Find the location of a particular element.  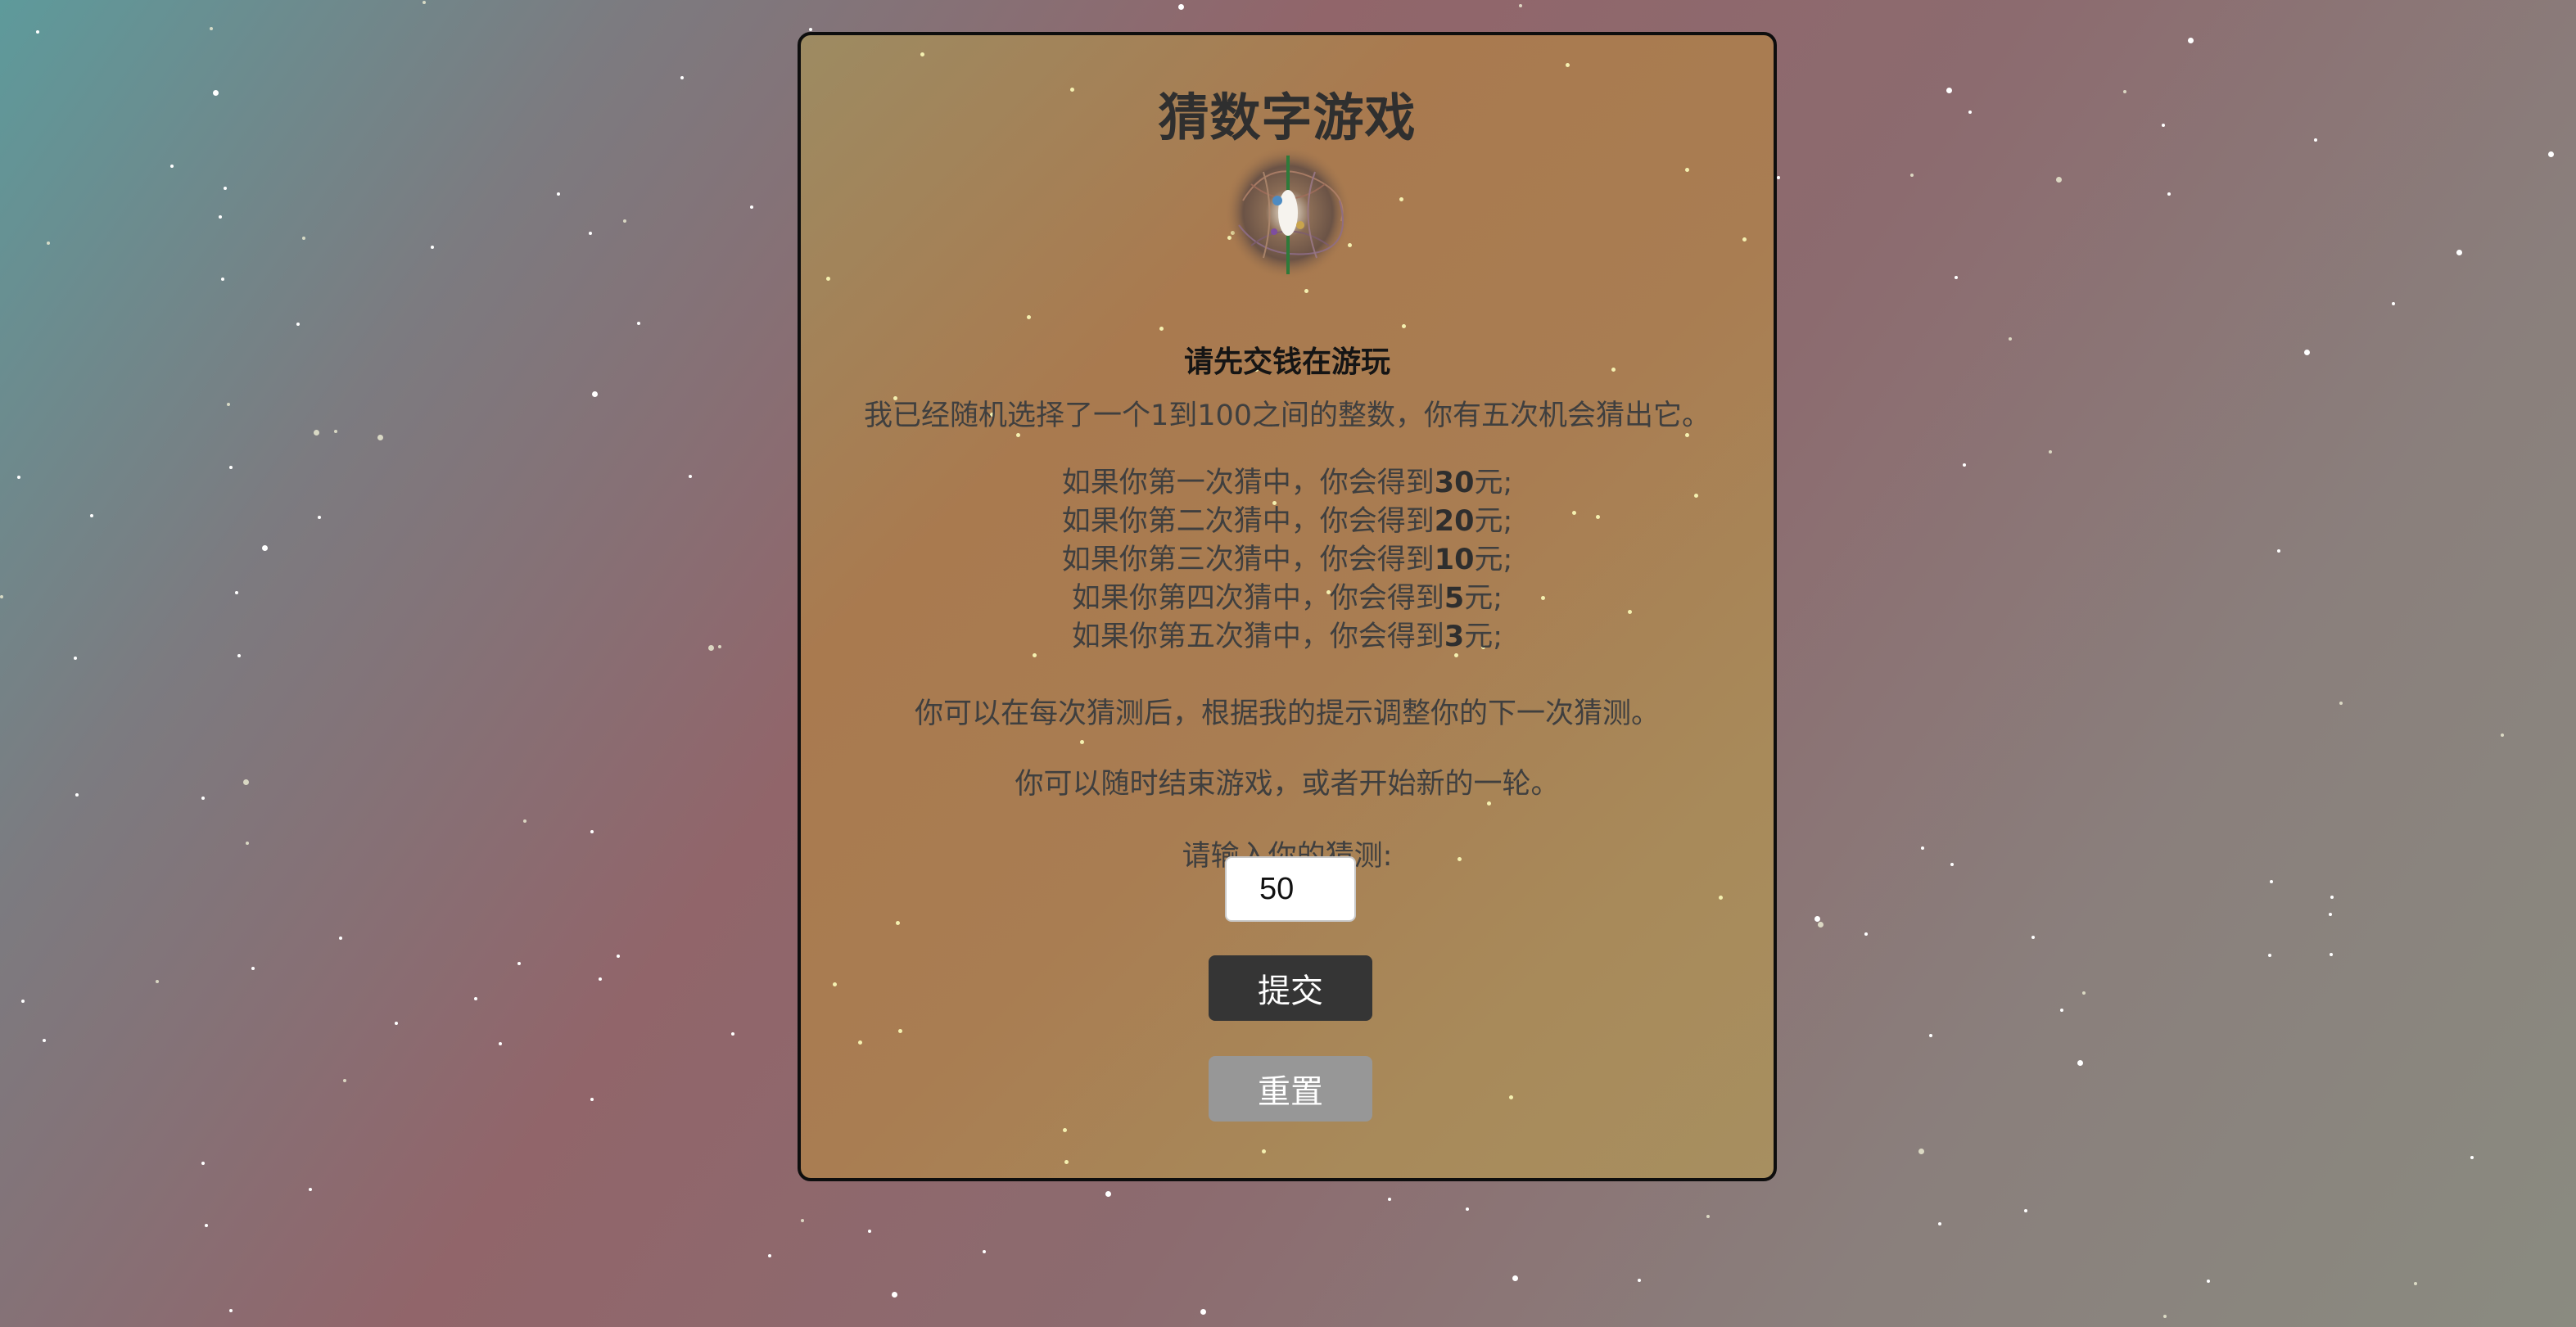

guess-input is located at coordinates (1290, 889).